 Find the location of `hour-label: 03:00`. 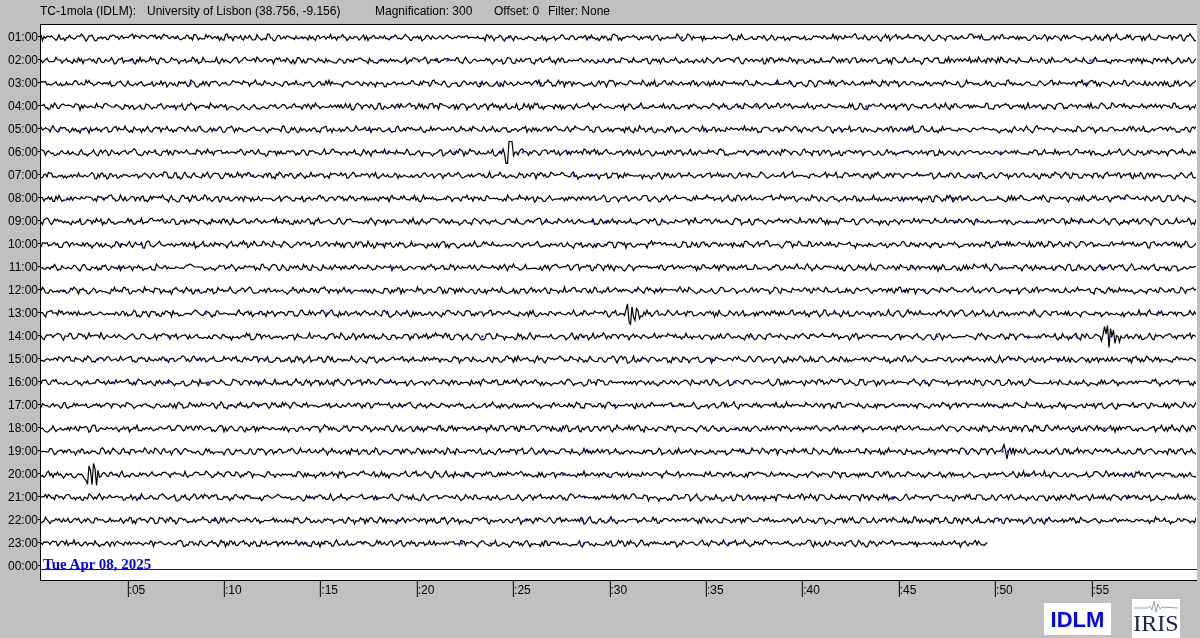

hour-label: 03:00 is located at coordinates (22, 82).